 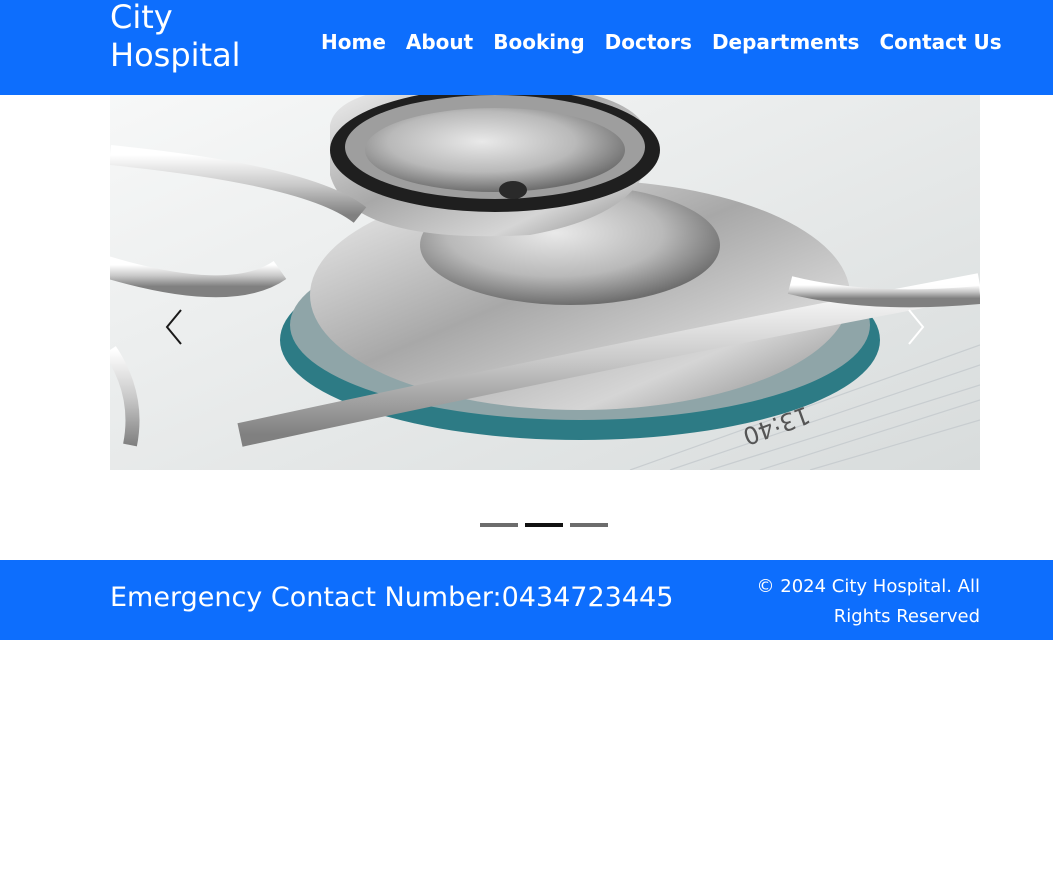 I want to click on nav-link-home: Home, so click(x=353, y=42).